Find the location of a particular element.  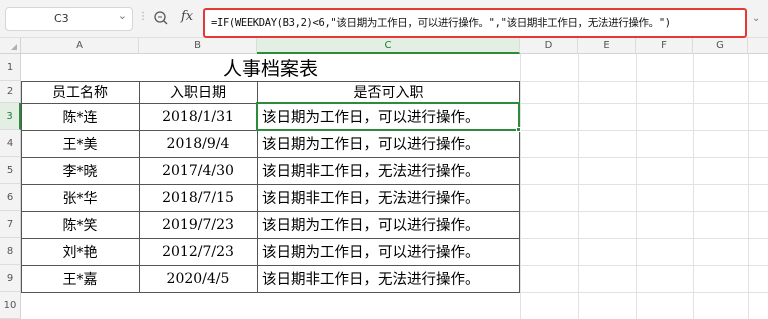

more-dots-icon: ⋮ is located at coordinates (143, 16).